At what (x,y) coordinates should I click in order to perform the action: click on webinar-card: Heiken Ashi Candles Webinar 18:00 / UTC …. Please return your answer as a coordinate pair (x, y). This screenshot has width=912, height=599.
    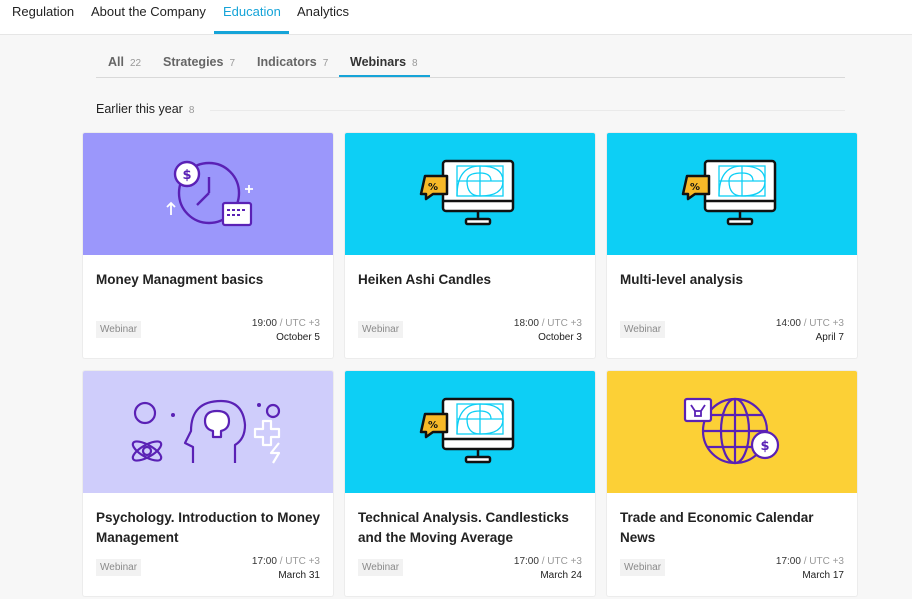
    Looking at the image, I should click on (470, 245).